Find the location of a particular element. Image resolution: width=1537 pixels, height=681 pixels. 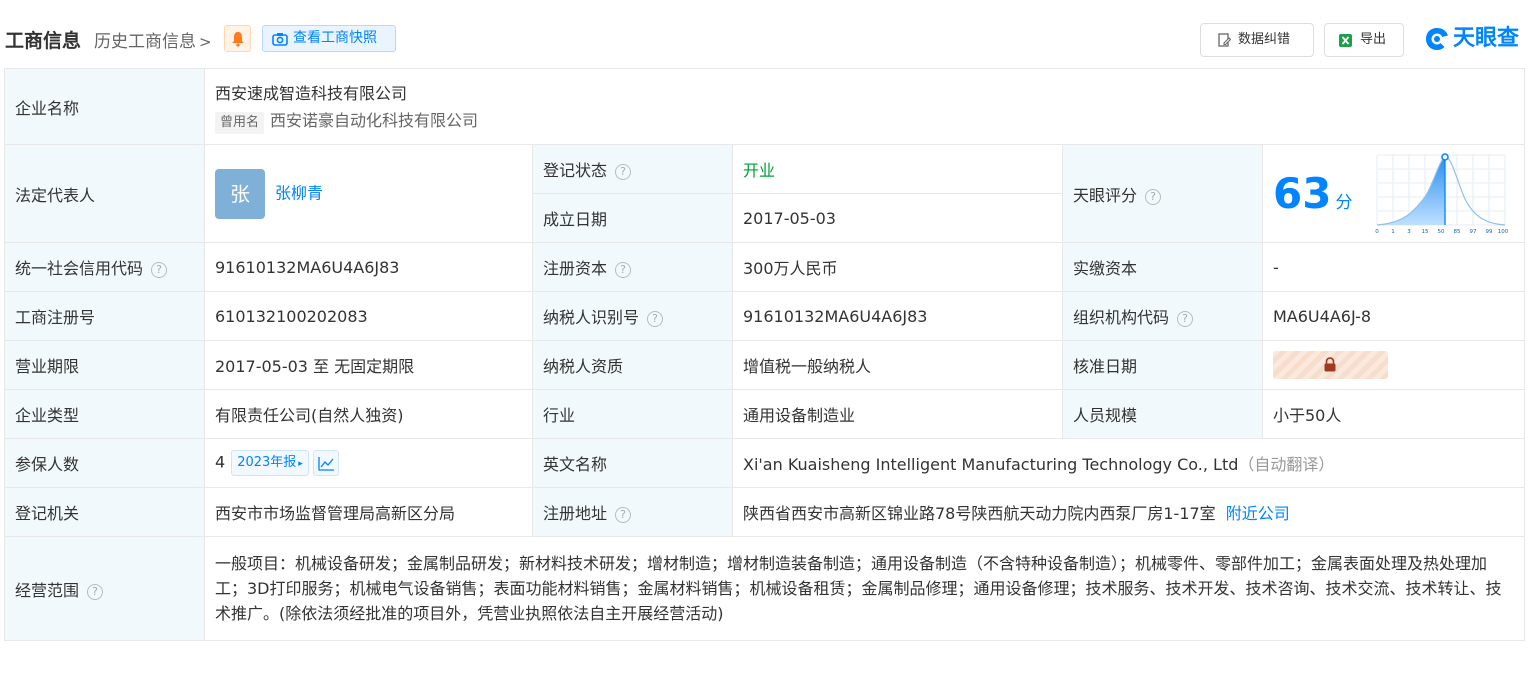

approve-date-cell is located at coordinates (1393, 365).